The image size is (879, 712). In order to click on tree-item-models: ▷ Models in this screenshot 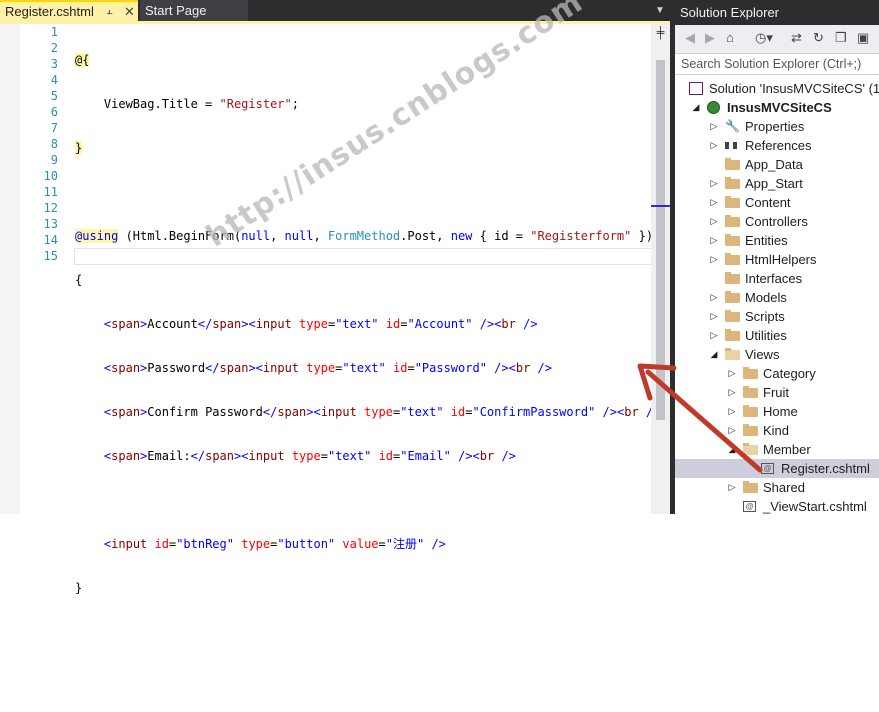, I will do `click(777, 297)`.